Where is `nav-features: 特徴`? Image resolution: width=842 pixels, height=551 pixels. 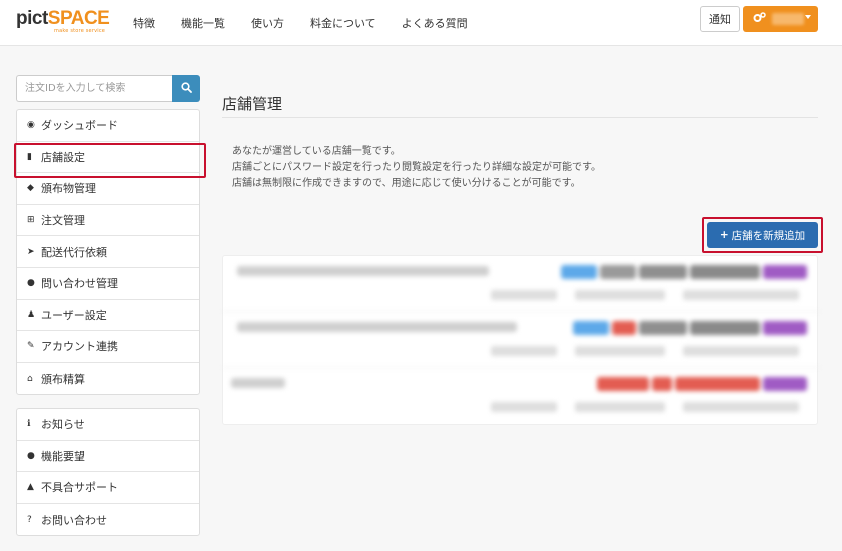
nav-features: 特徴 is located at coordinates (144, 23).